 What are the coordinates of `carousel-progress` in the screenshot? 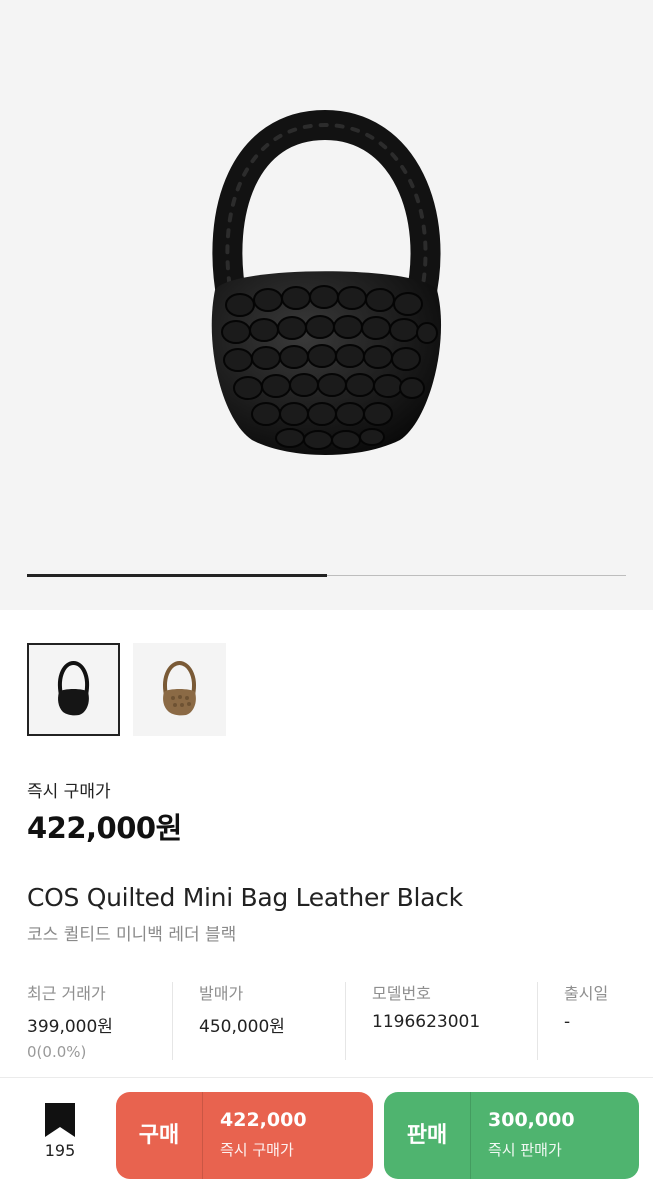 It's located at (326, 575).